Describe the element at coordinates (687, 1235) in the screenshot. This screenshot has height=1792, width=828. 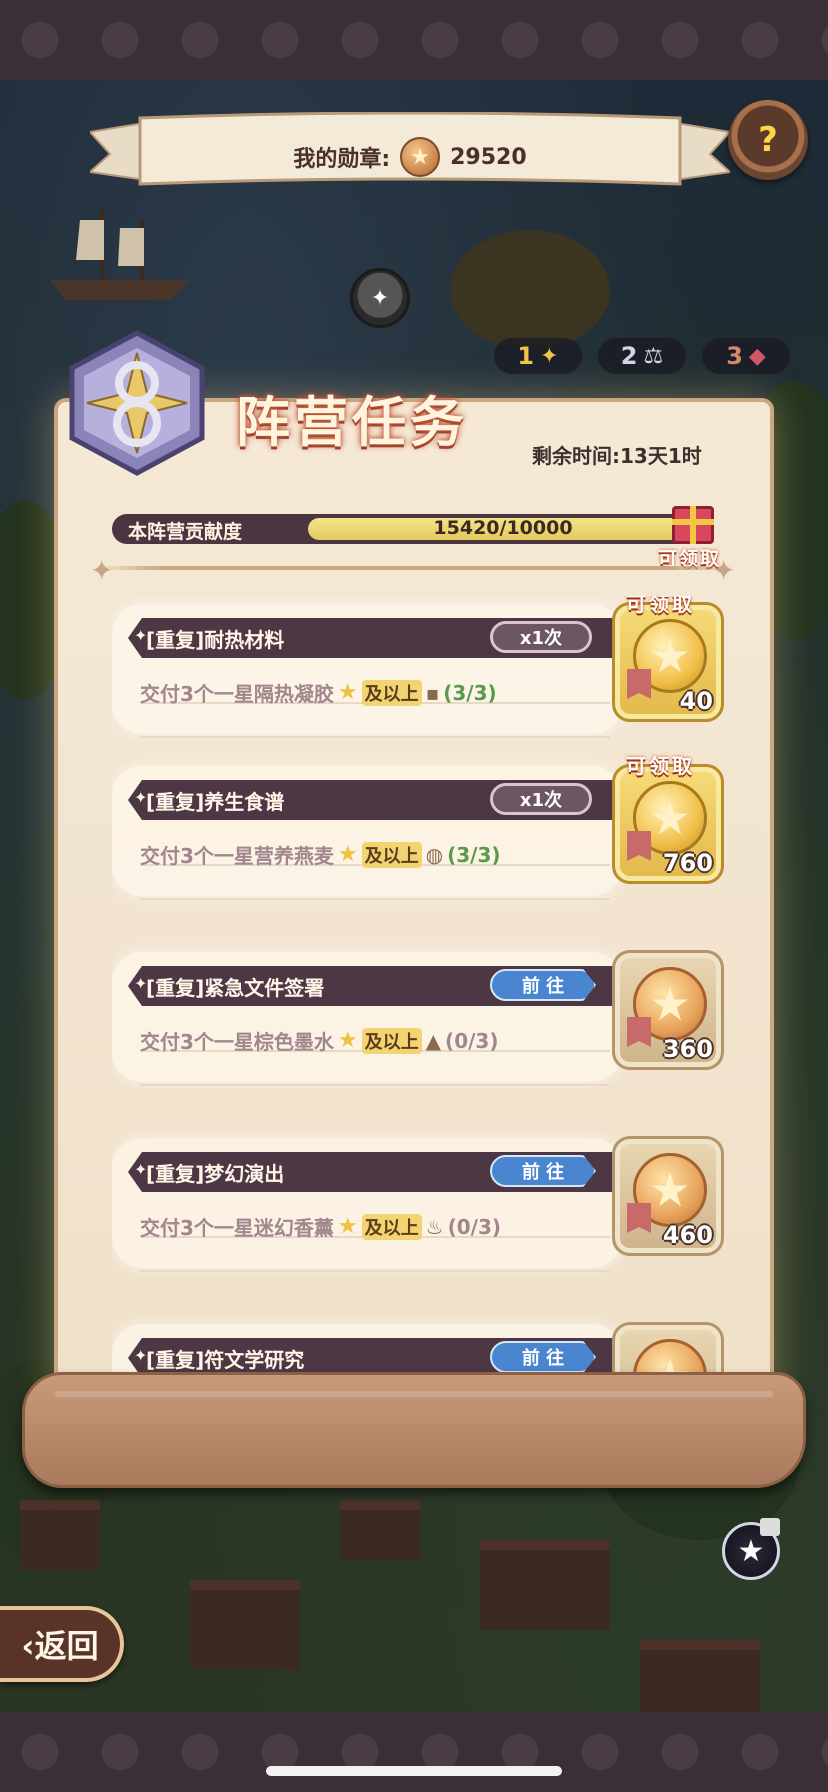
I see `reward-amount: 460` at that location.